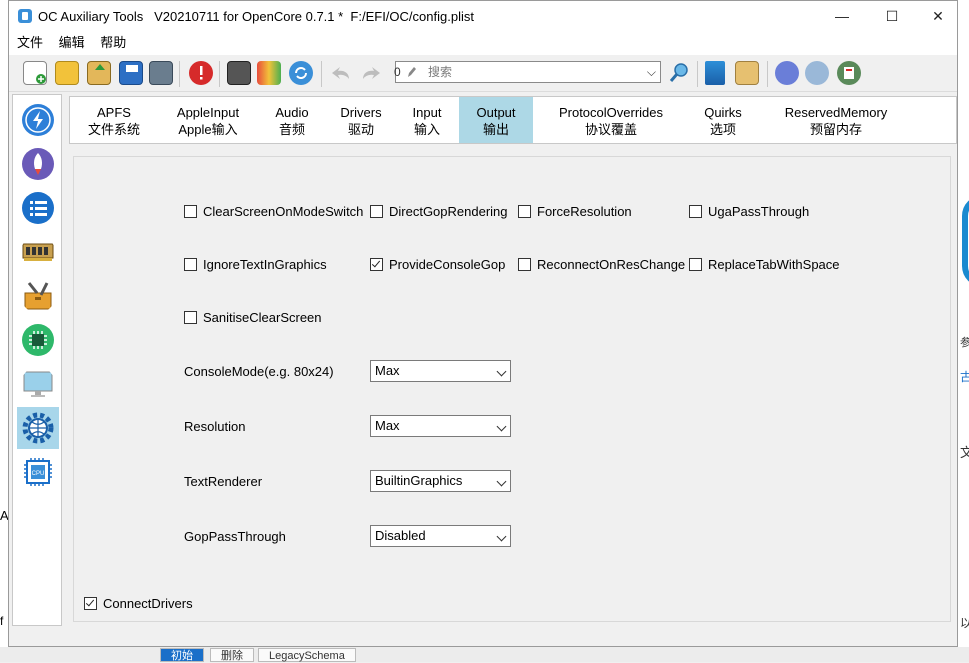 This screenshot has height=663, width=969. Describe the element at coordinates (269, 73) in the screenshot. I see `kext-manager-icon` at that location.